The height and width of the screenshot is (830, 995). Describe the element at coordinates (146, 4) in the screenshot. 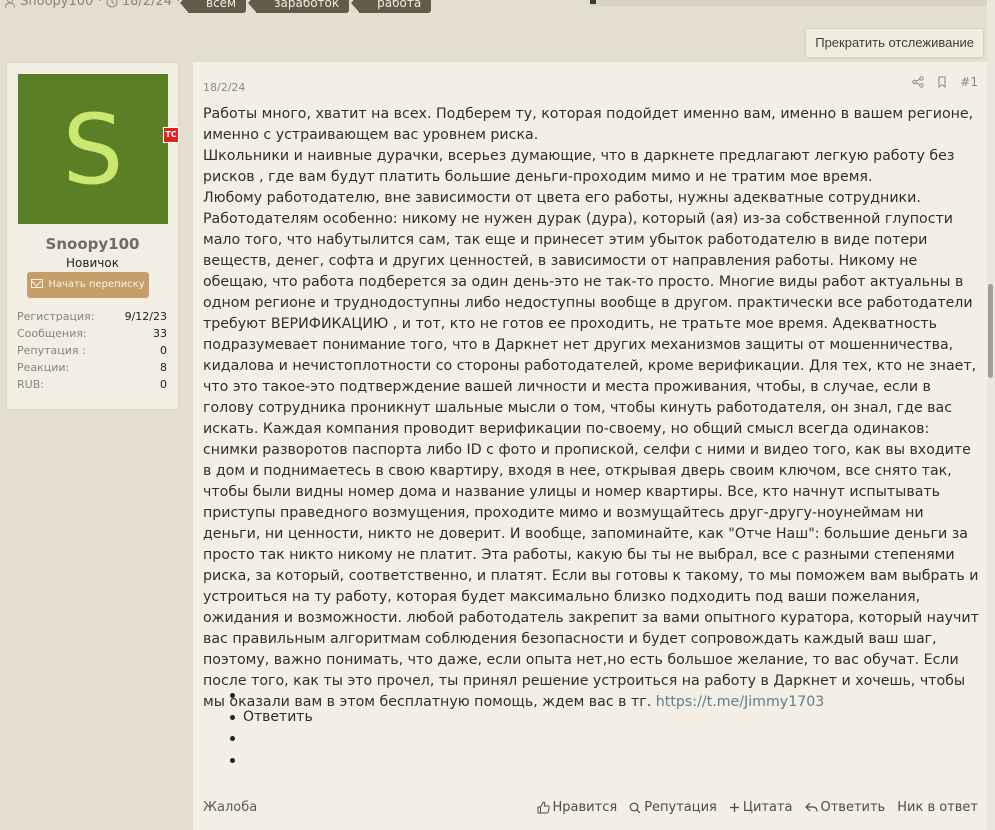

I see `thread-date: 18/2/24` at that location.